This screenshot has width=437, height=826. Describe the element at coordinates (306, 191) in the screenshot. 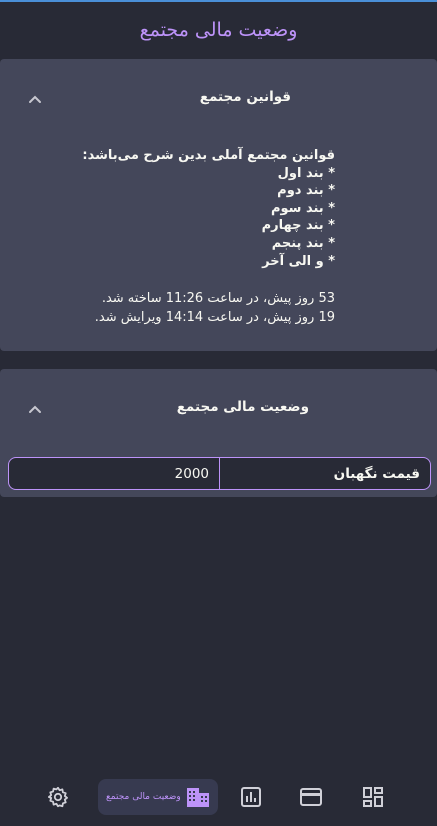

I see `rules-line: * بند دوم` at that location.